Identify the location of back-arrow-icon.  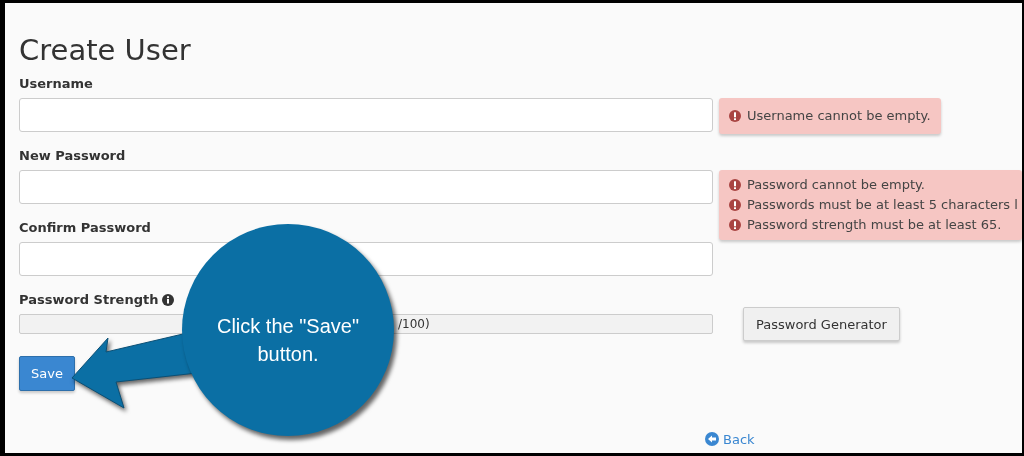
(712, 439).